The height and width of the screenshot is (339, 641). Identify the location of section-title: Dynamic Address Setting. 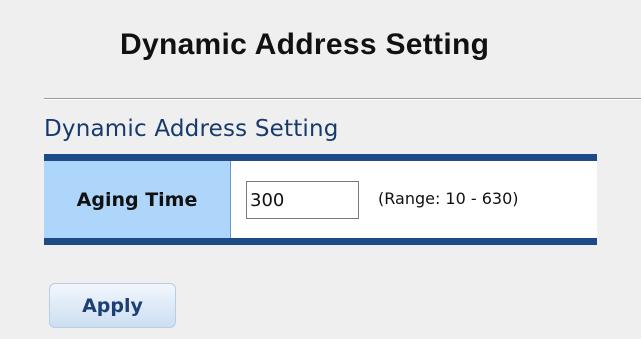
(191, 129).